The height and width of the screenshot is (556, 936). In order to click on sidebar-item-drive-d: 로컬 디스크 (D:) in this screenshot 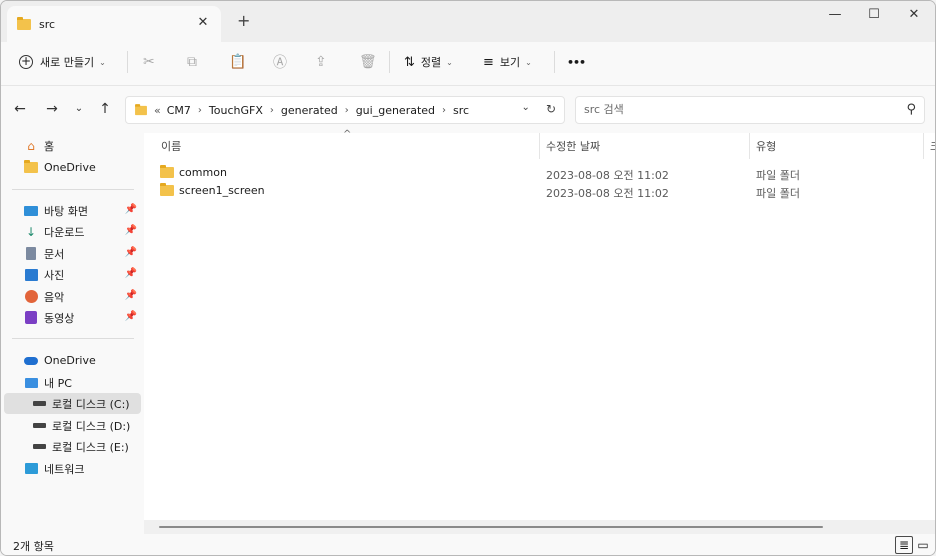, I will do `click(72, 425)`.